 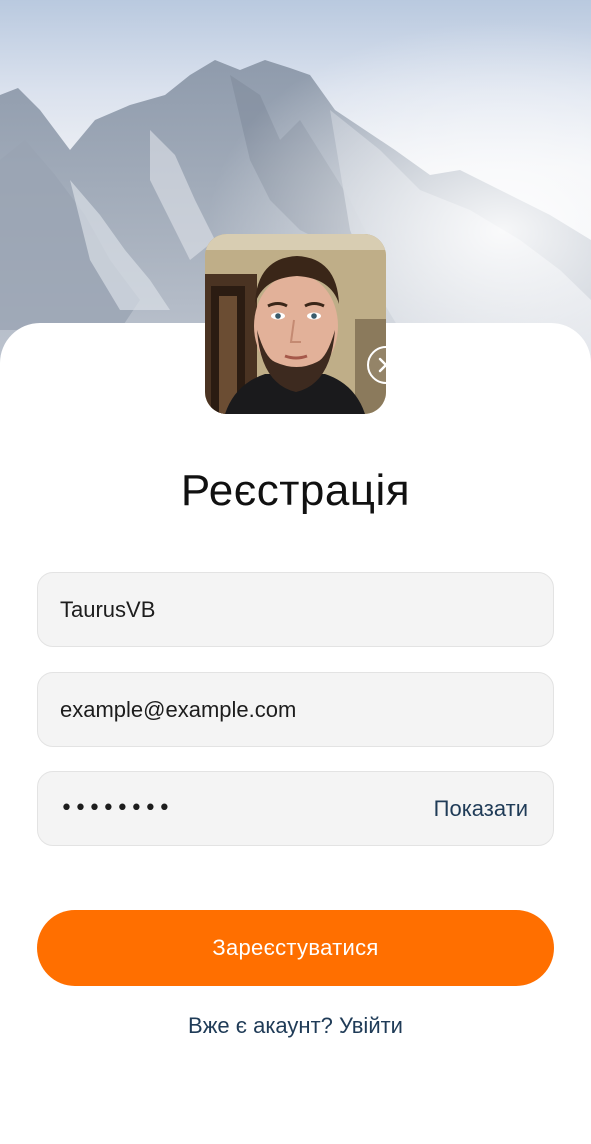 I want to click on register-button: Зареєстуватися, so click(x=295, y=948).